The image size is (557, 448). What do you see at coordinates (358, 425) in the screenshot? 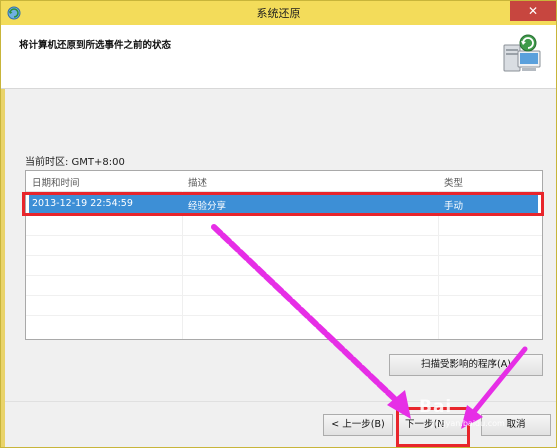
I see `back-button: < 上一步(B)` at bounding box center [358, 425].